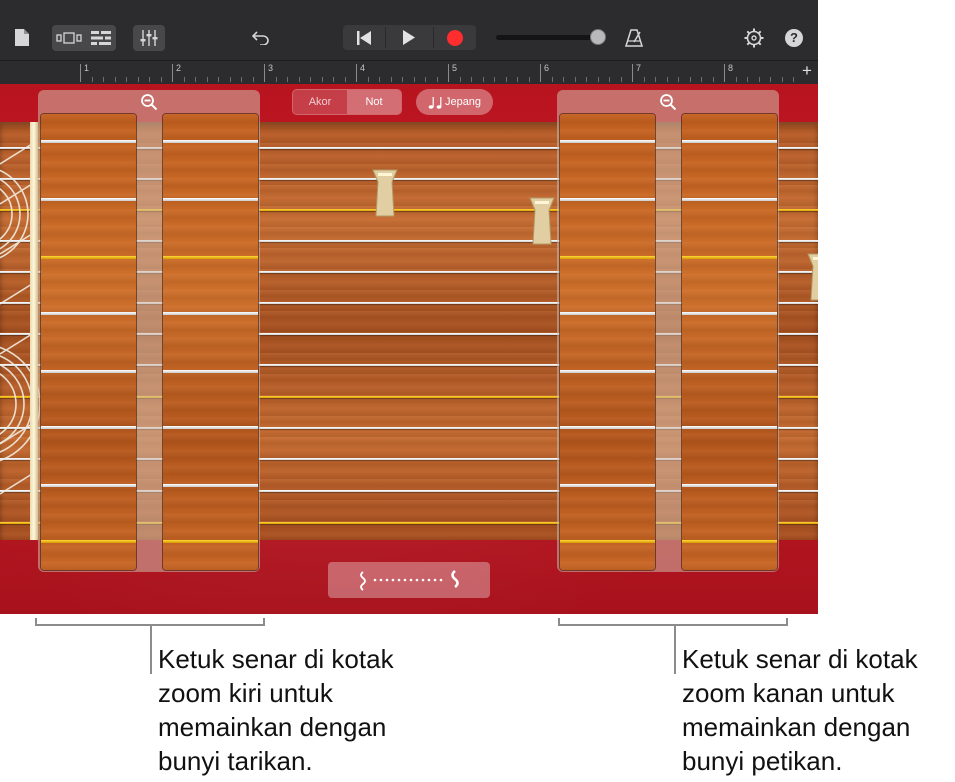 This screenshot has width=955, height=782. Describe the element at coordinates (261, 38) in the screenshot. I see `undo-icon` at that location.